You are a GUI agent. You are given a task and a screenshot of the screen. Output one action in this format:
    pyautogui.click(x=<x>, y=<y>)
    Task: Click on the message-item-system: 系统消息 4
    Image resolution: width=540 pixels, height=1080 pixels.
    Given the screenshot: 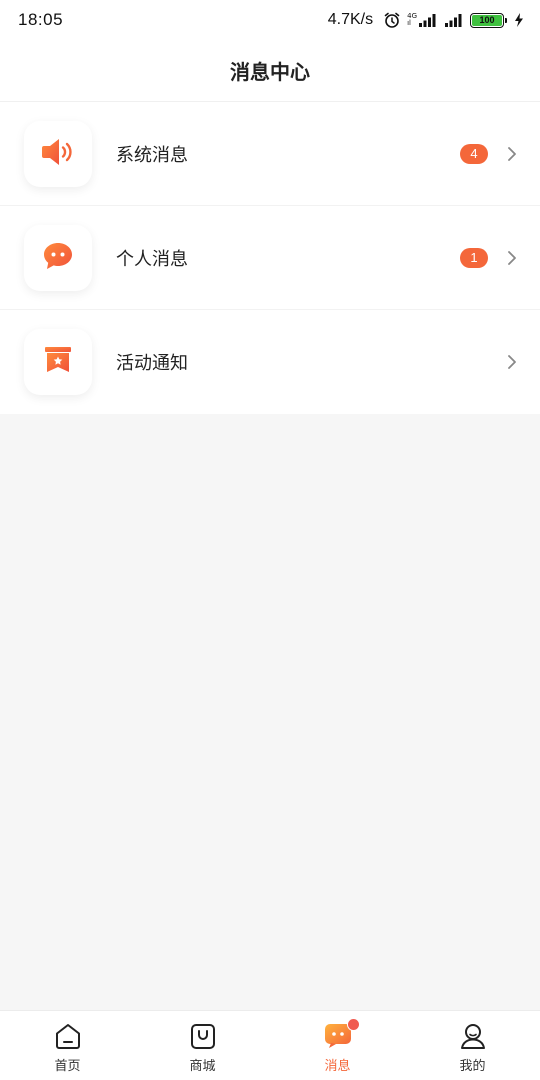 What is the action you would take?
    pyautogui.click(x=270, y=154)
    